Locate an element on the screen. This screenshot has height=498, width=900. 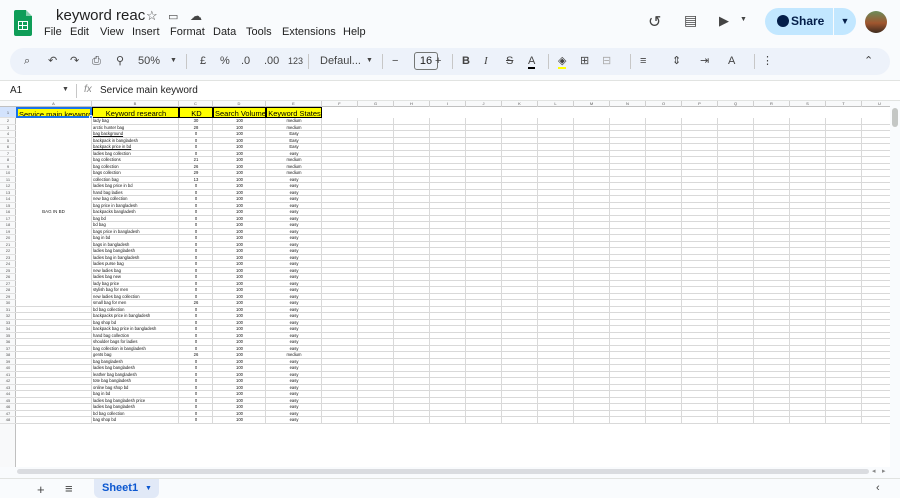
decrease-decimal-button: .0 is located at coordinates (245, 61).